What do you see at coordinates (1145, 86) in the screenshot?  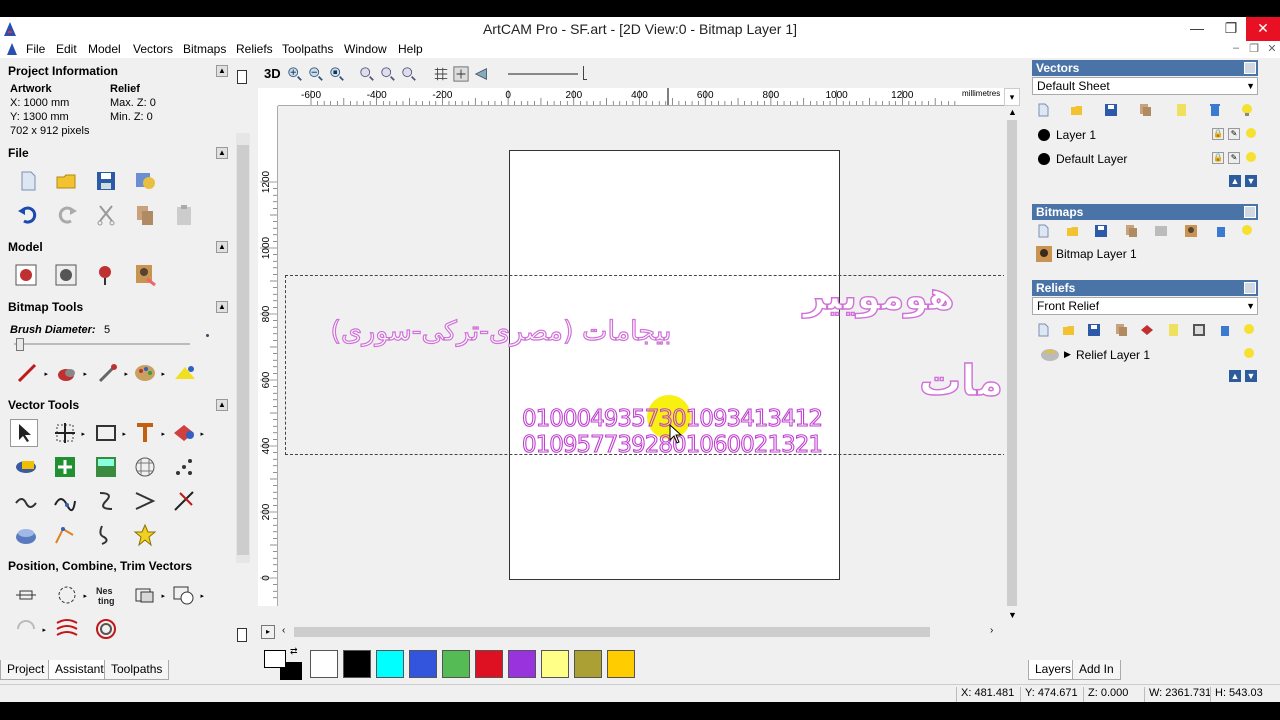 I see `vector-sheet-select: Default Sheet ▼` at bounding box center [1145, 86].